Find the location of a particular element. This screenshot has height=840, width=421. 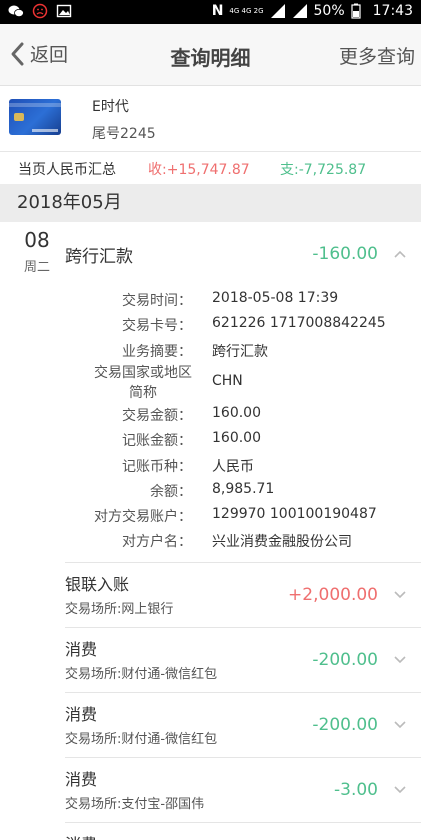

detail-label: 交易卡号： is located at coordinates (157, 326).